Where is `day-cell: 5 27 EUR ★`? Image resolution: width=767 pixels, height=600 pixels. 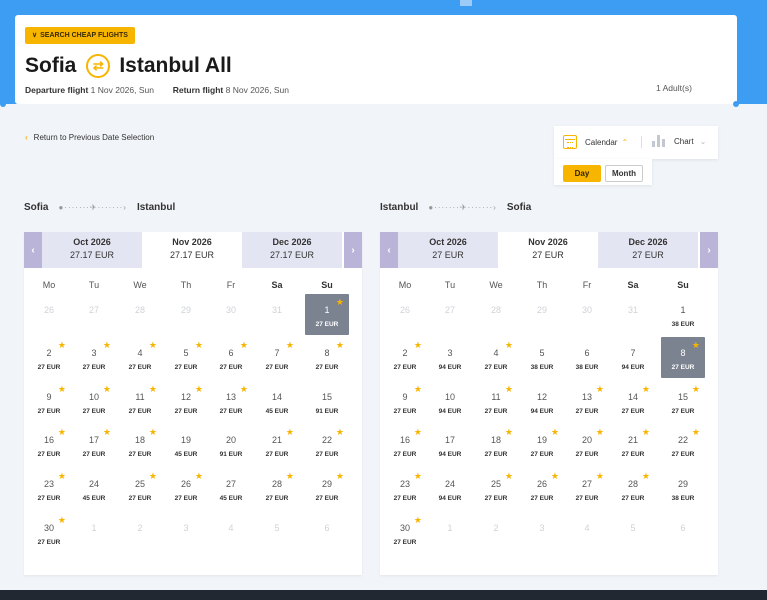
day-cell: 5 27 EUR ★ is located at coordinates (186, 357).